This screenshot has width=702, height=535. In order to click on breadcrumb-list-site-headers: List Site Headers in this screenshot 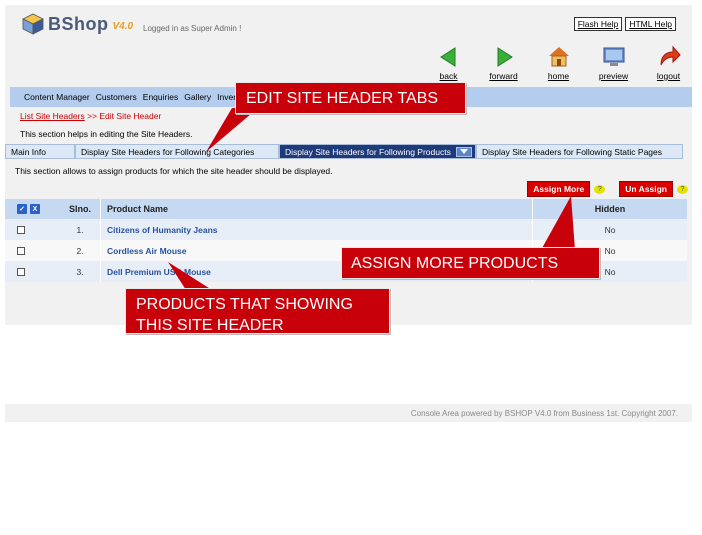, I will do `click(52, 116)`.